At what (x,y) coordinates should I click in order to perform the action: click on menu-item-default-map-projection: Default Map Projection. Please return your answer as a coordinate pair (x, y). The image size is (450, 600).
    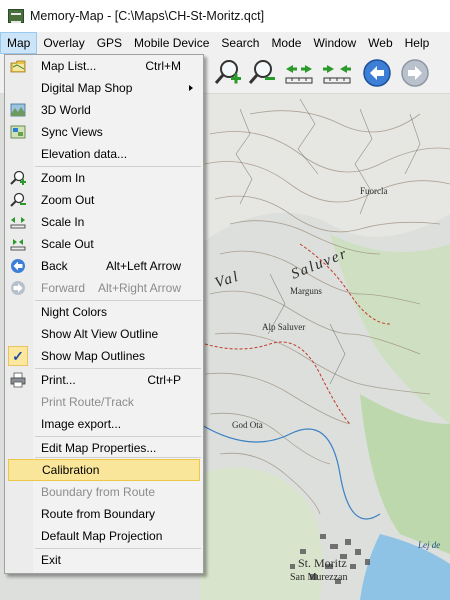
    Looking at the image, I should click on (104, 536).